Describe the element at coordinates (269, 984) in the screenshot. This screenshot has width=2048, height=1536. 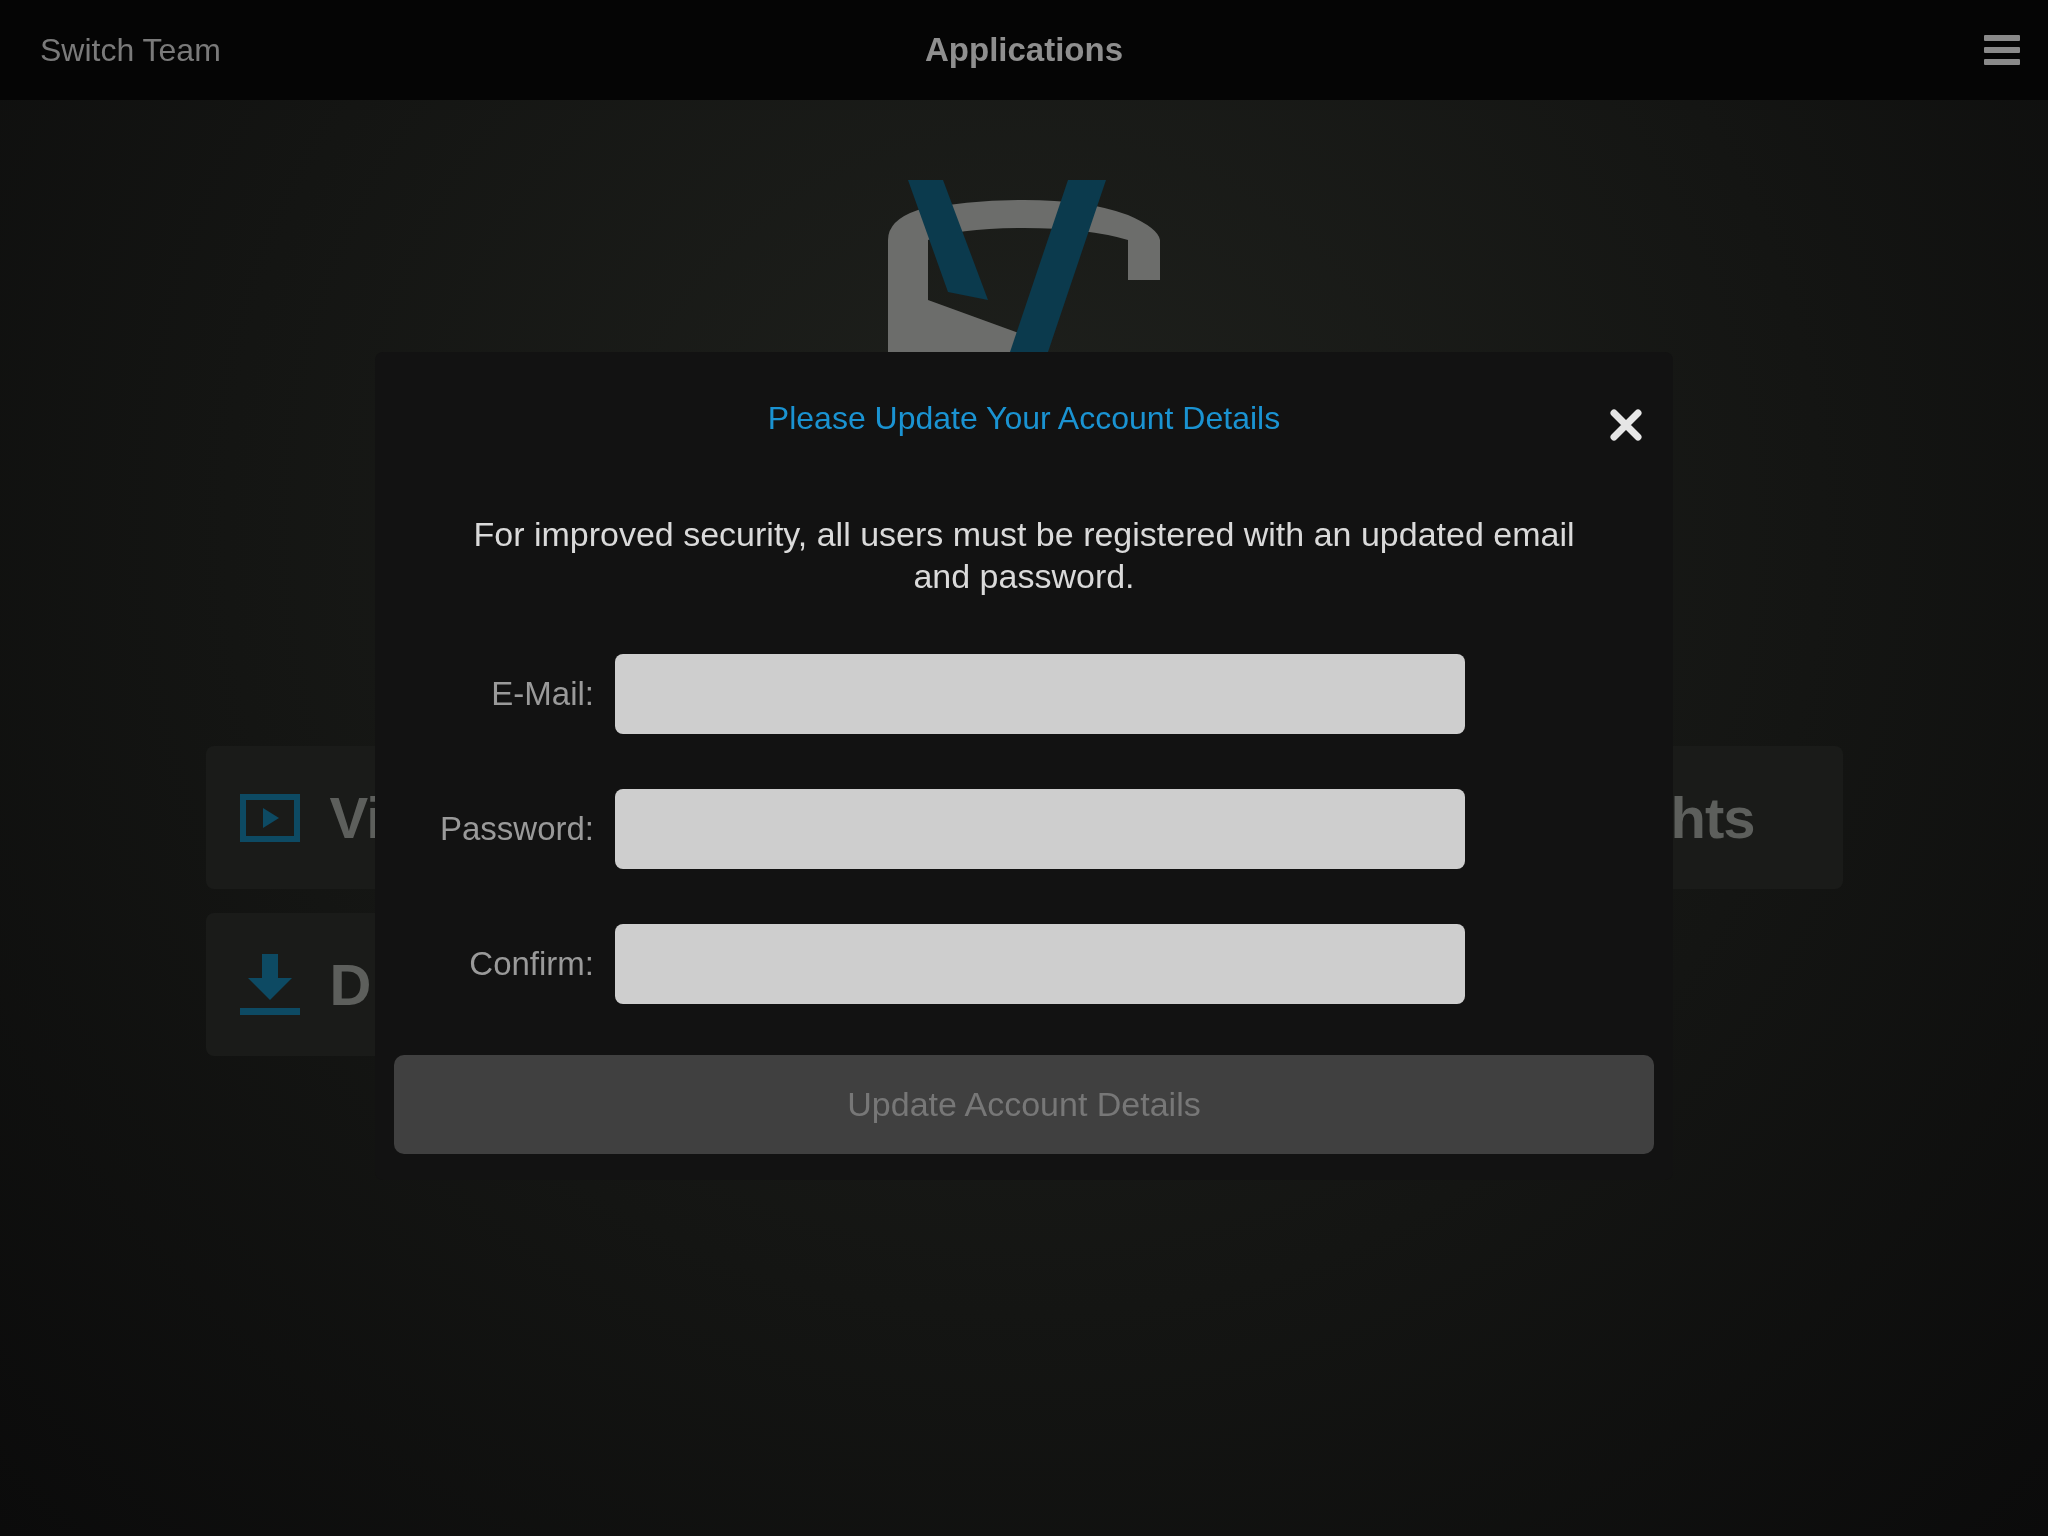
I see `download-icon` at that location.